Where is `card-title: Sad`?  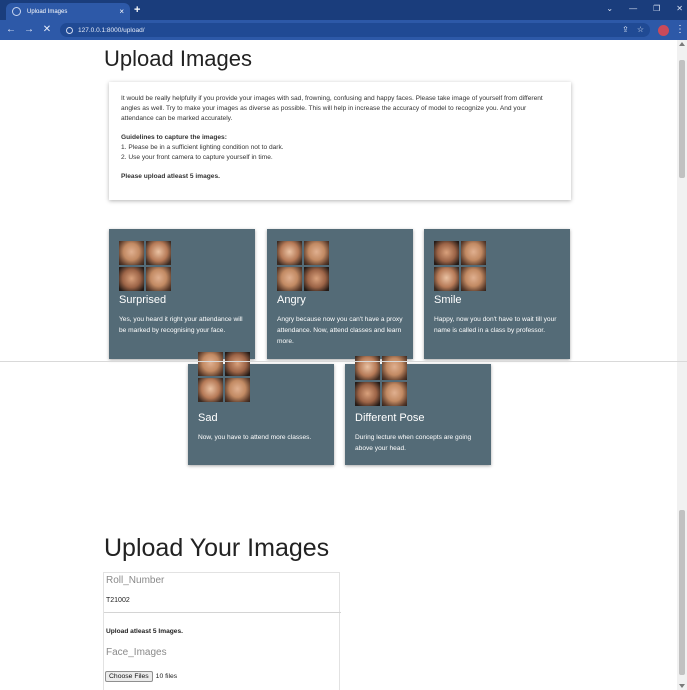
card-title: Sad is located at coordinates (208, 418).